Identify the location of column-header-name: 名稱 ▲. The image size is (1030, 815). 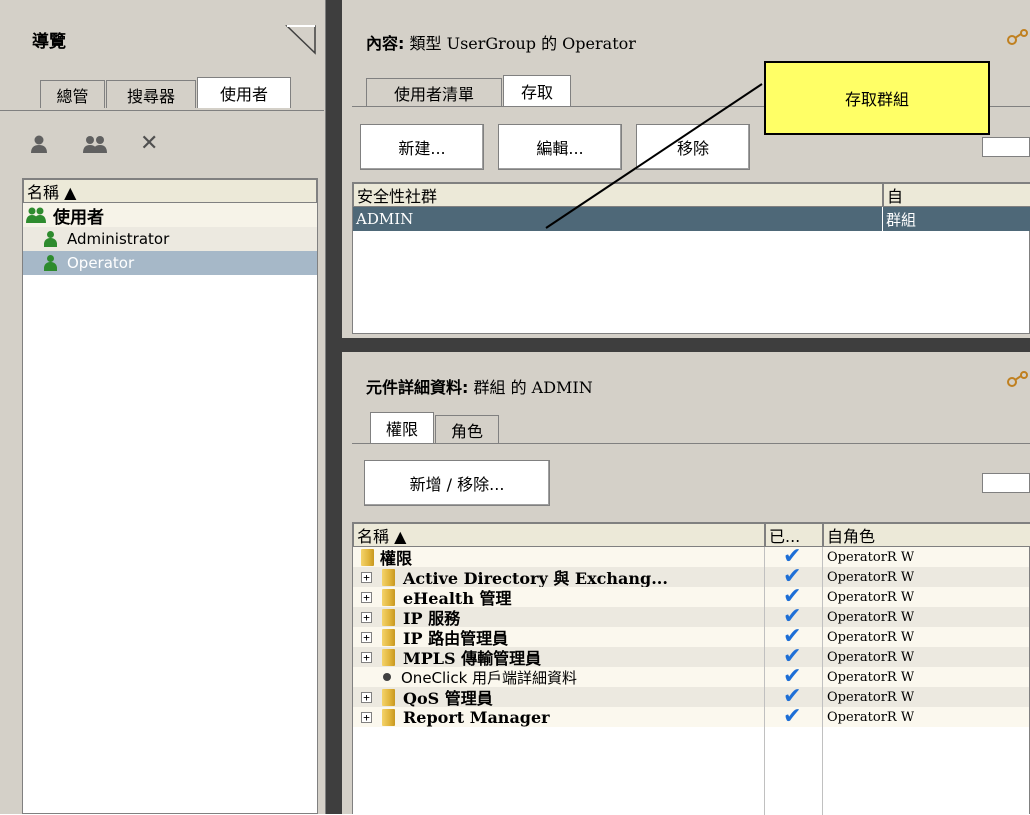
(559, 535).